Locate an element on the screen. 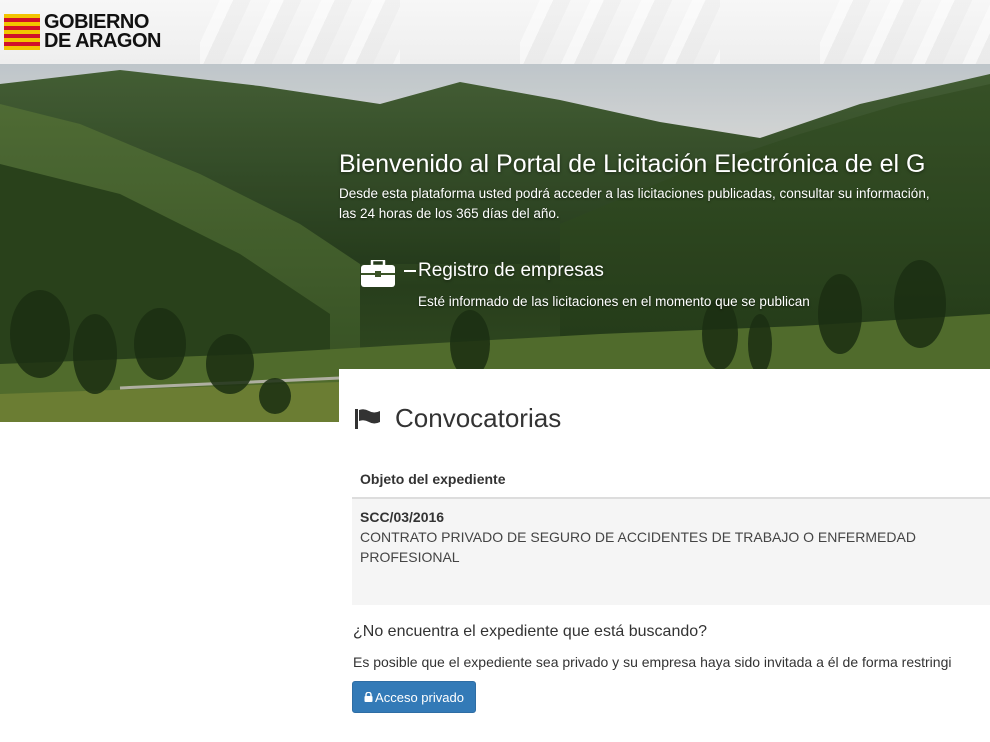 The width and height of the screenshot is (990, 742). aragon-flag-icon is located at coordinates (22, 32).